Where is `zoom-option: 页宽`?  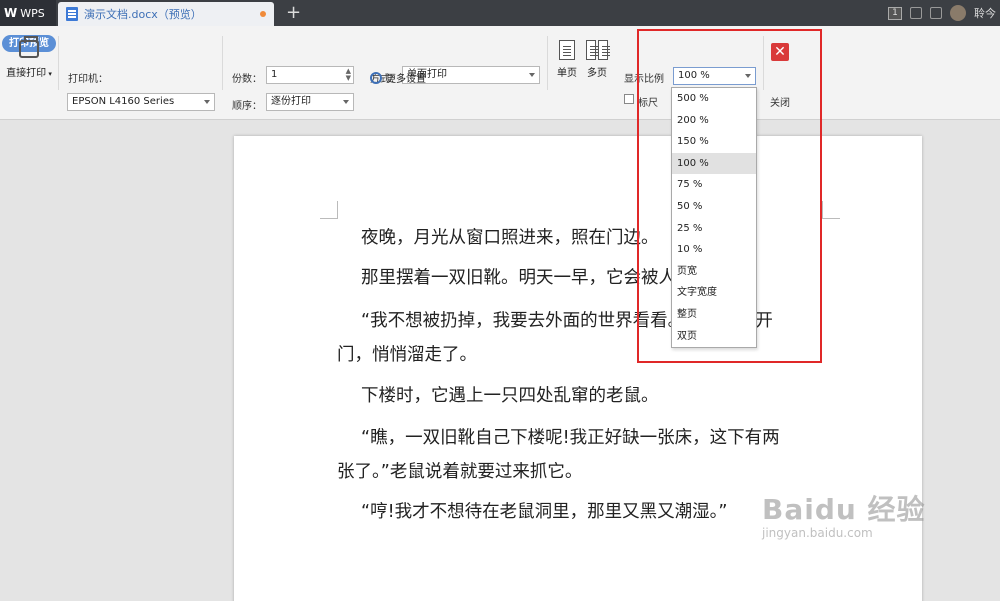 zoom-option: 页宽 is located at coordinates (714, 272).